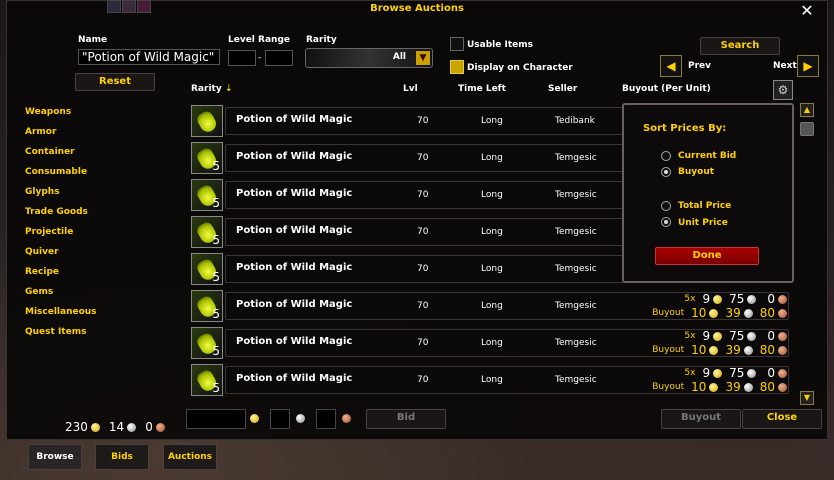 The image size is (834, 480). Describe the element at coordinates (719, 313) in the screenshot. I see `buyout-price: Buyout 10 39 80` at that location.